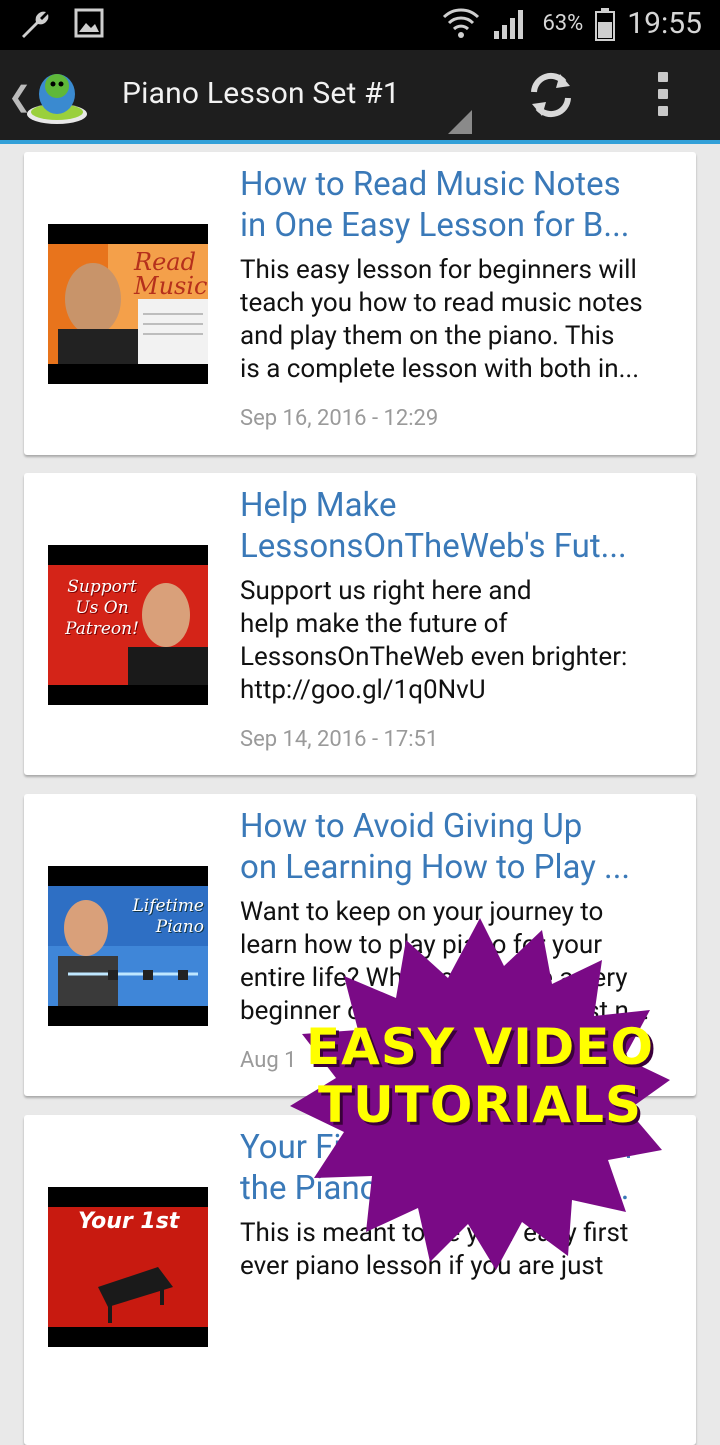 The image size is (720, 1445). Describe the element at coordinates (129, 1221) in the screenshot. I see `thumbnail-caption: Your 1st` at that location.